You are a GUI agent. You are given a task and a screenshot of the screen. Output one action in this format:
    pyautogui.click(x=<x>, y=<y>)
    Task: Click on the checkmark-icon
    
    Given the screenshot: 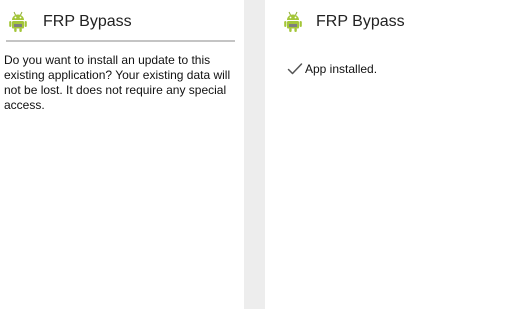 What is the action you would take?
    pyautogui.click(x=295, y=69)
    